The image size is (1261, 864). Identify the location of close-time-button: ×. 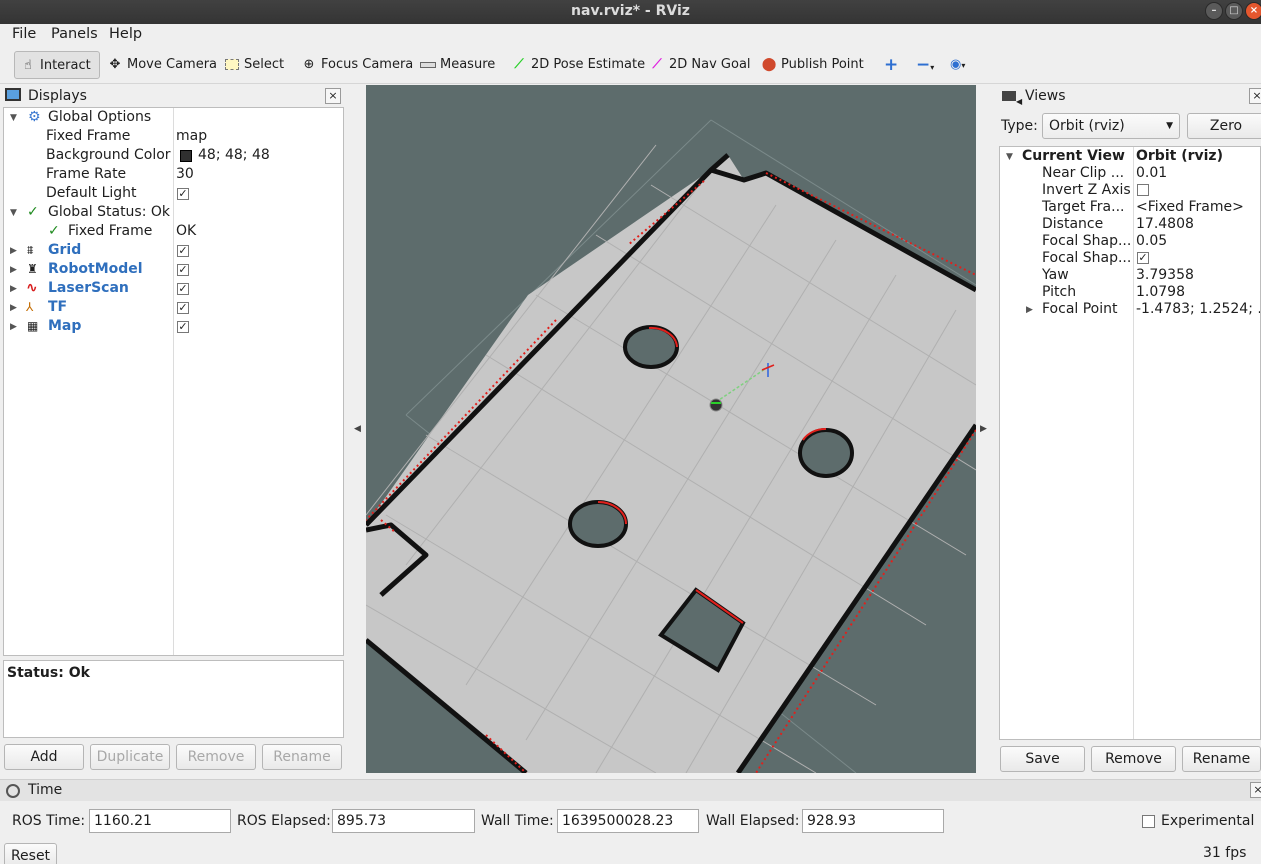
(1255, 790).